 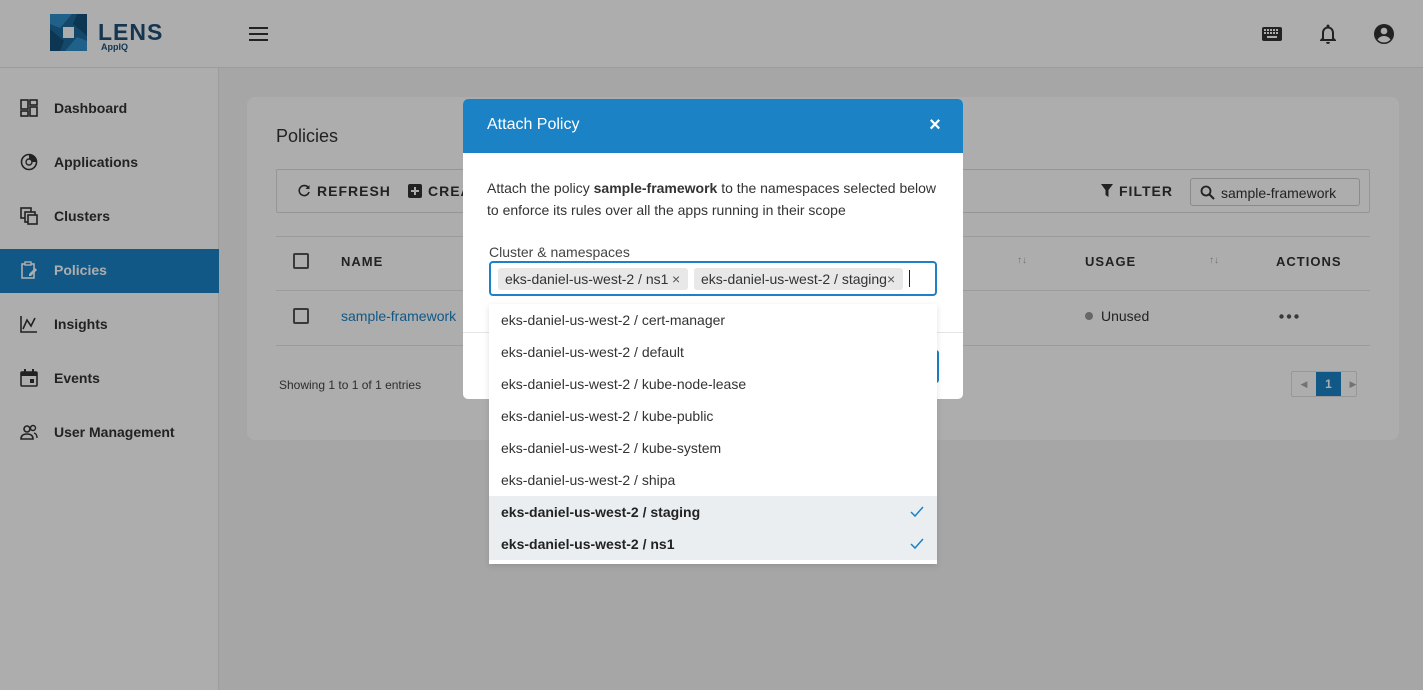 What do you see at coordinates (935, 125) in the screenshot?
I see `close-icon: ×` at bounding box center [935, 125].